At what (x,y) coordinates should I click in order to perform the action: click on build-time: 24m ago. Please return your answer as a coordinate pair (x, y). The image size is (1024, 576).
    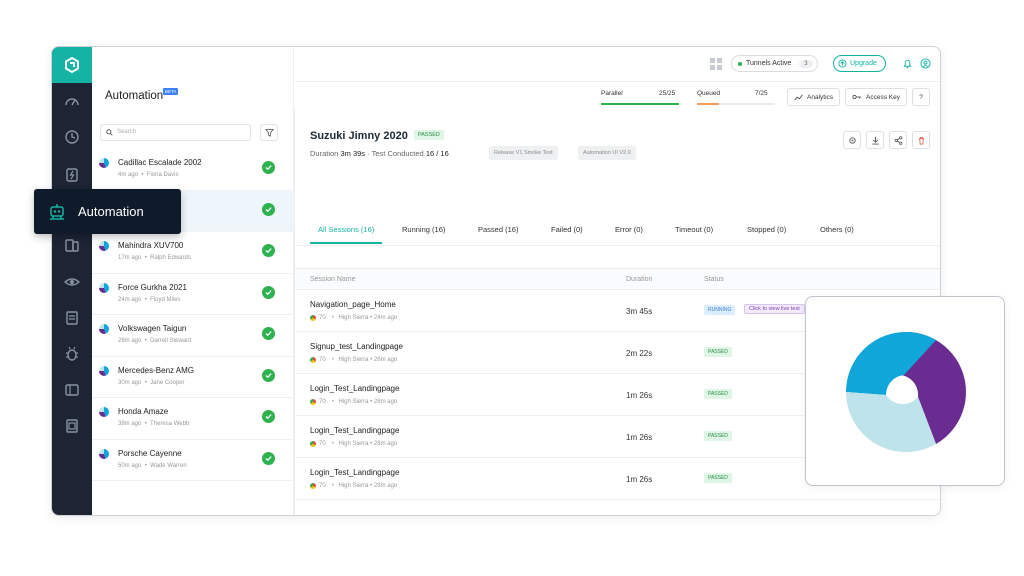
    Looking at the image, I should click on (130, 299).